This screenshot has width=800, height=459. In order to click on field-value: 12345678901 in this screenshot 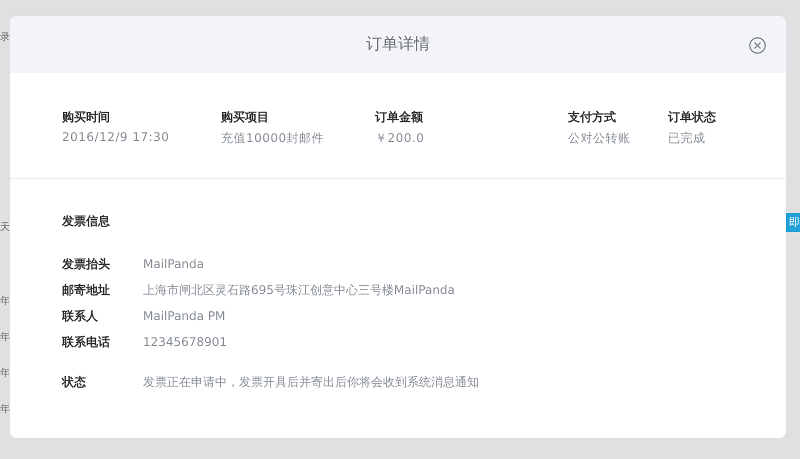, I will do `click(185, 342)`.